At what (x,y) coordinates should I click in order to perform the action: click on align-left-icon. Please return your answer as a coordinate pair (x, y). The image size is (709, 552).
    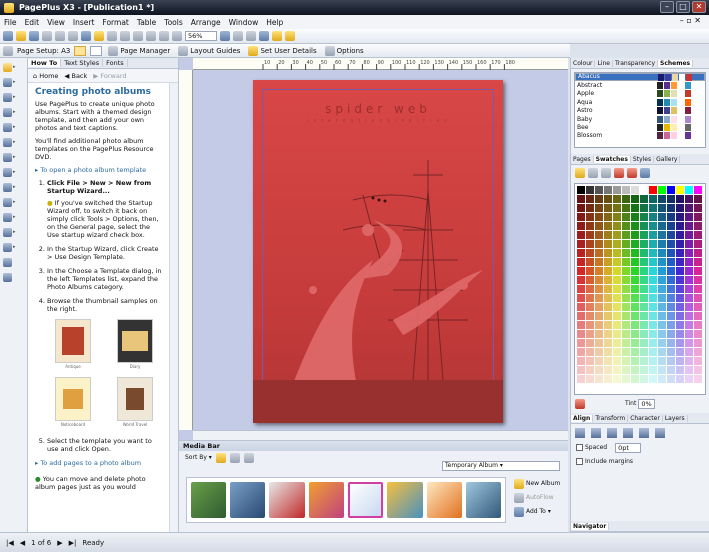
    Looking at the image, I should click on (580, 433).